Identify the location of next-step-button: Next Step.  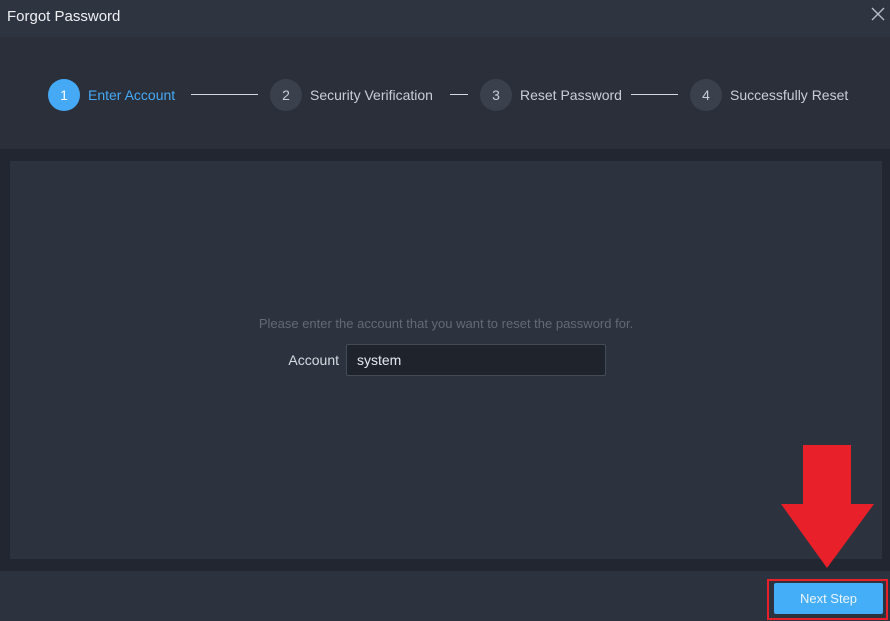
(828, 598).